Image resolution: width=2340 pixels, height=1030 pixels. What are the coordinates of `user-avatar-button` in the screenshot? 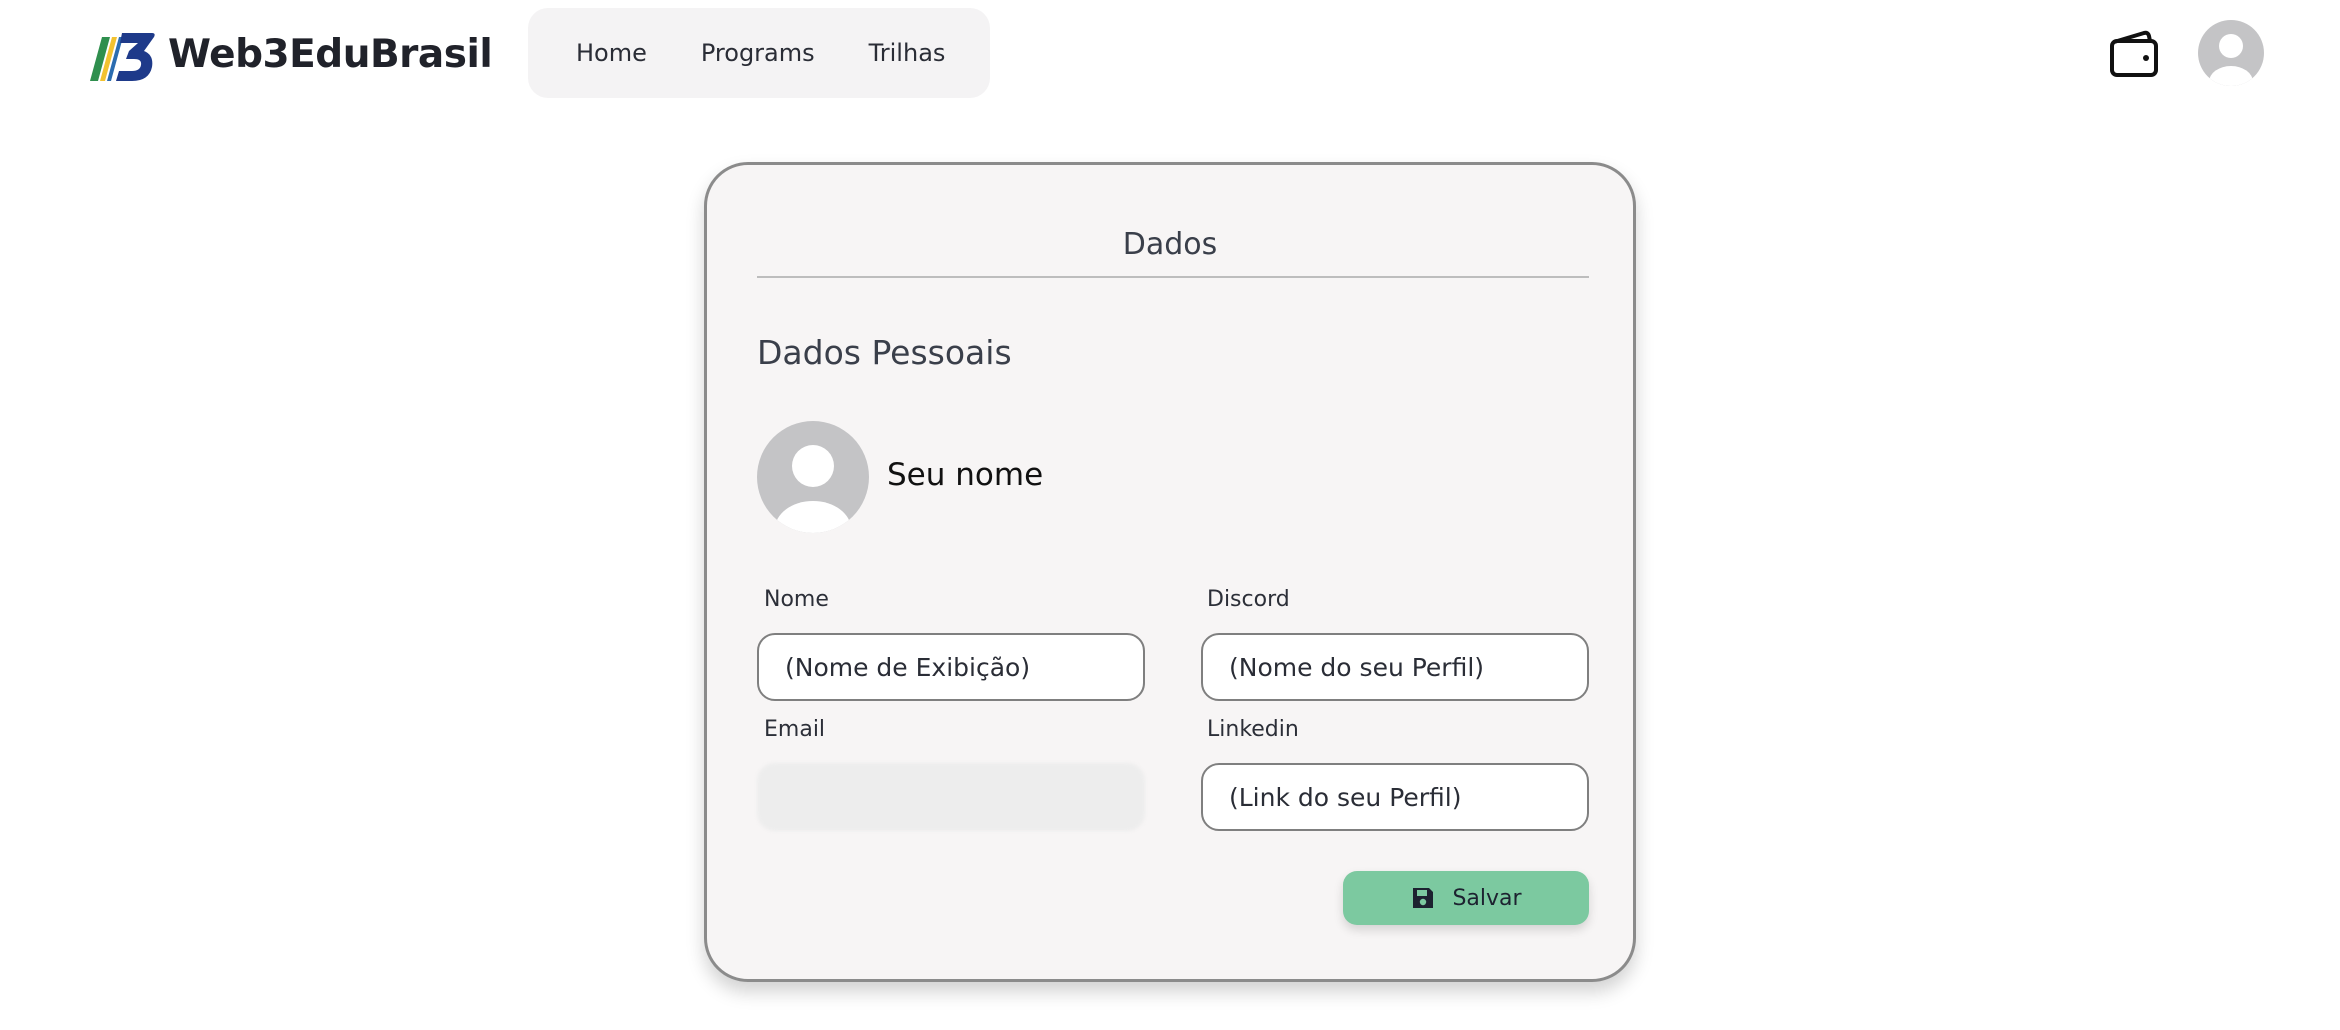 It's located at (2231, 53).